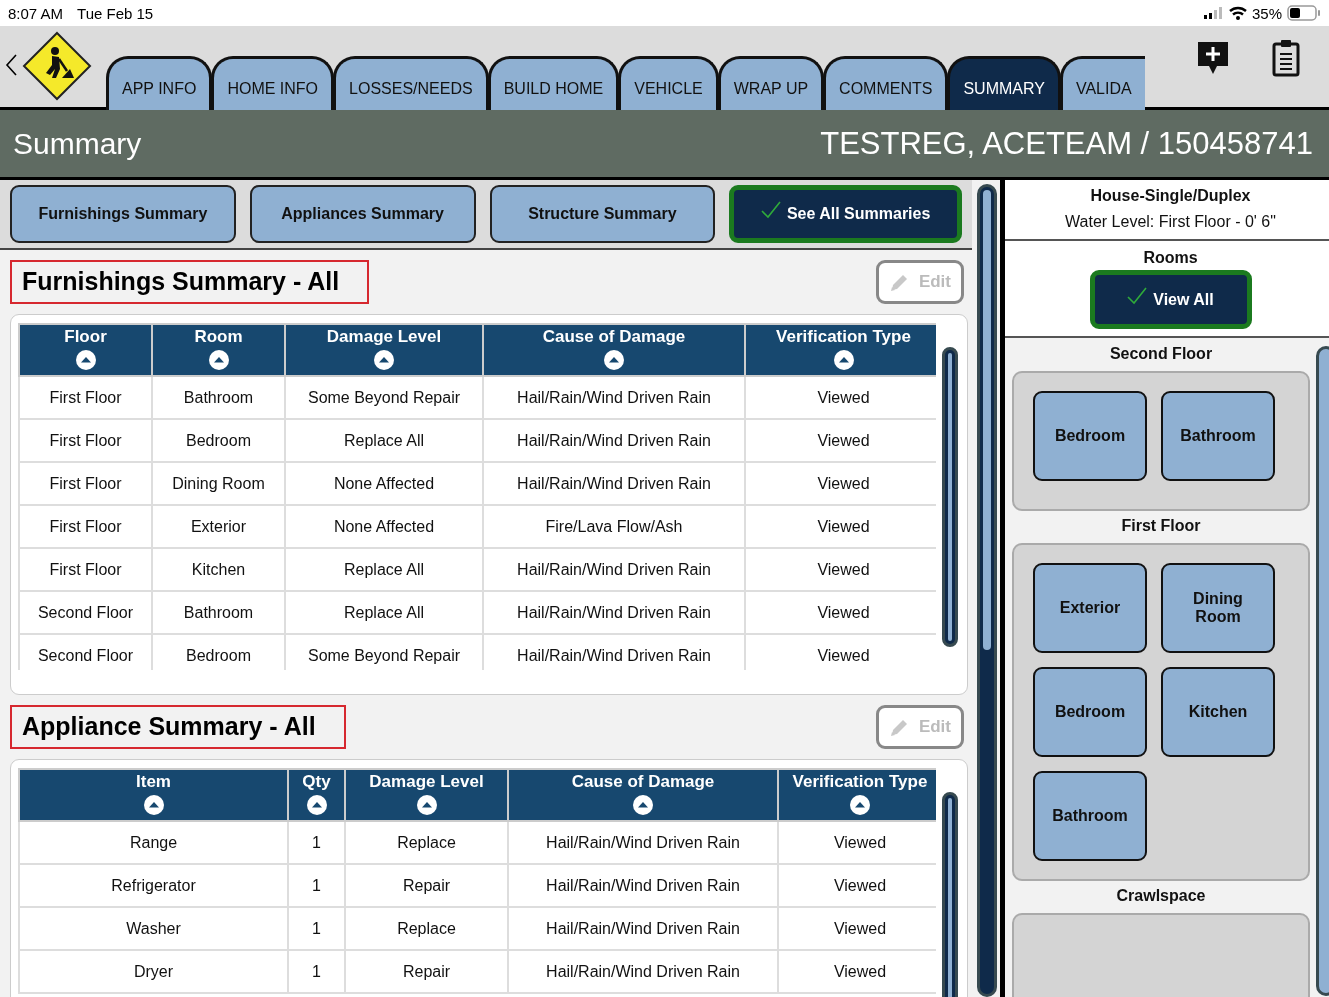 This screenshot has height=997, width=1329. Describe the element at coordinates (1170, 299) in the screenshot. I see `view-all-button: View All` at that location.